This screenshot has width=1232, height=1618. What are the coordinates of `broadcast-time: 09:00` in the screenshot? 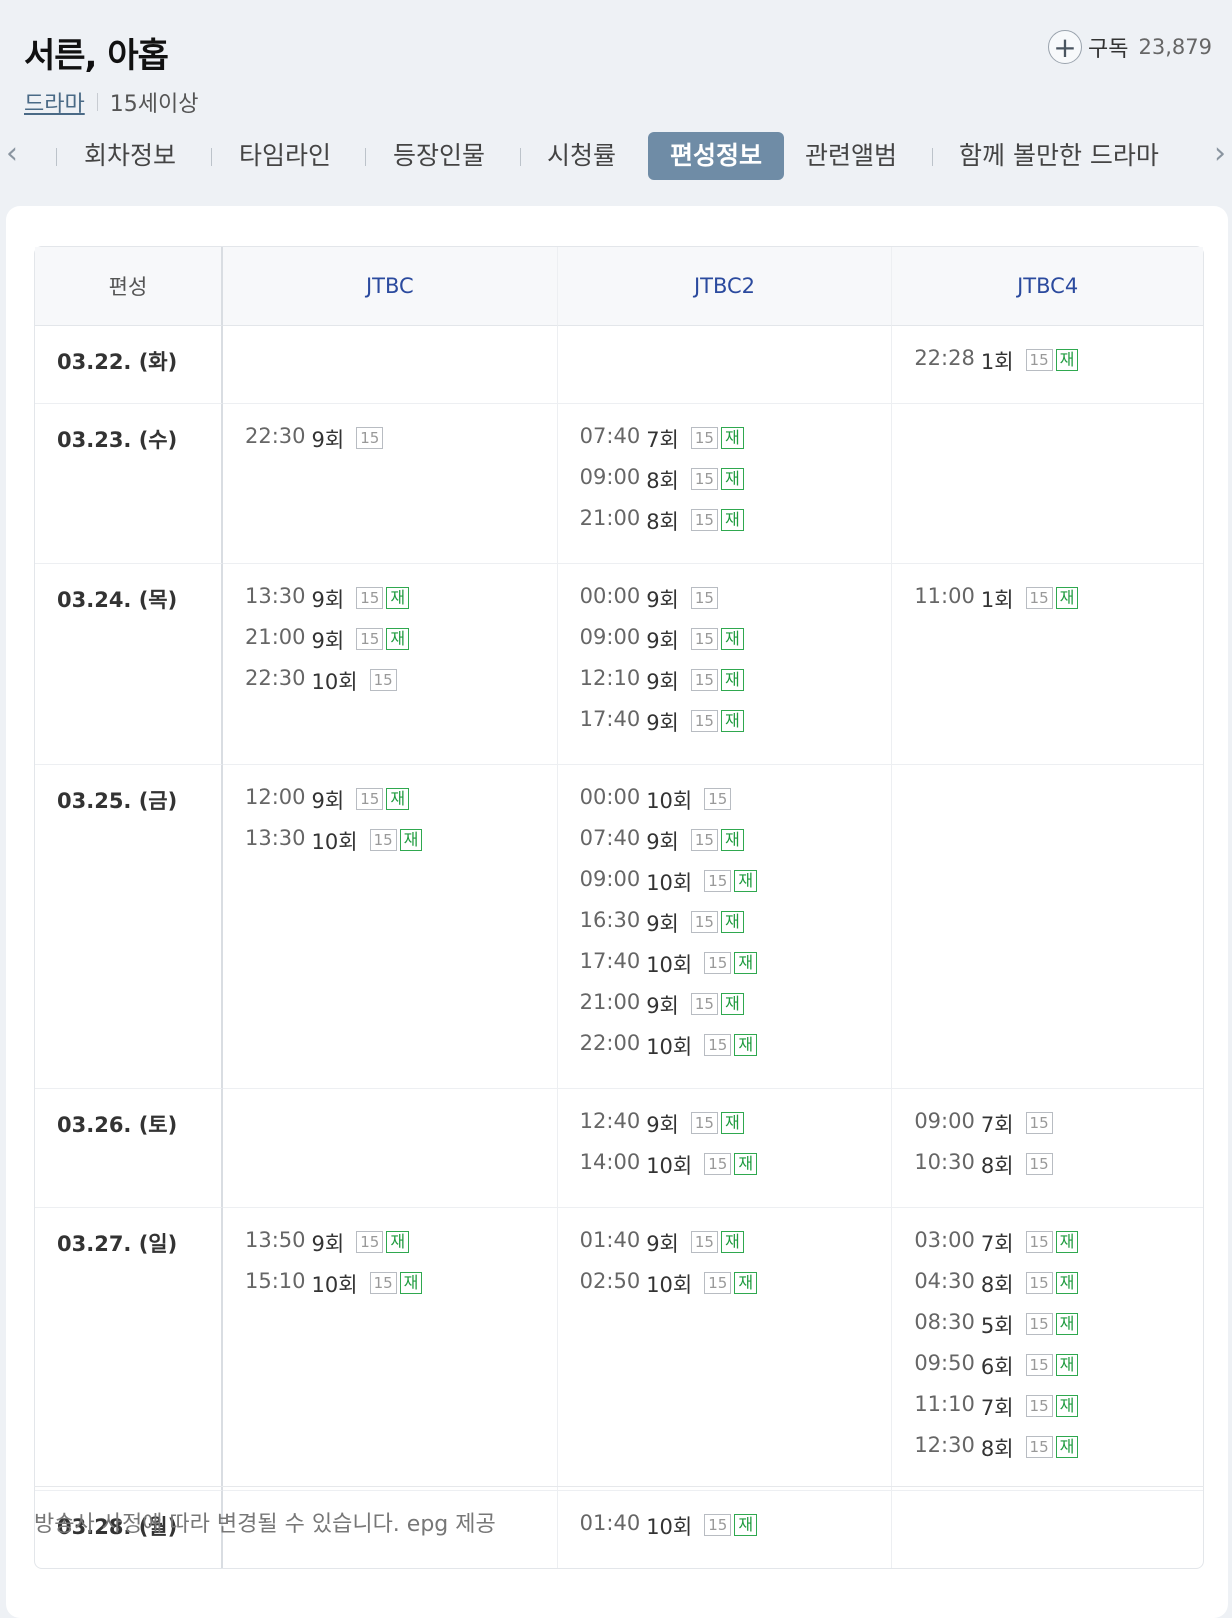 It's located at (944, 1121).